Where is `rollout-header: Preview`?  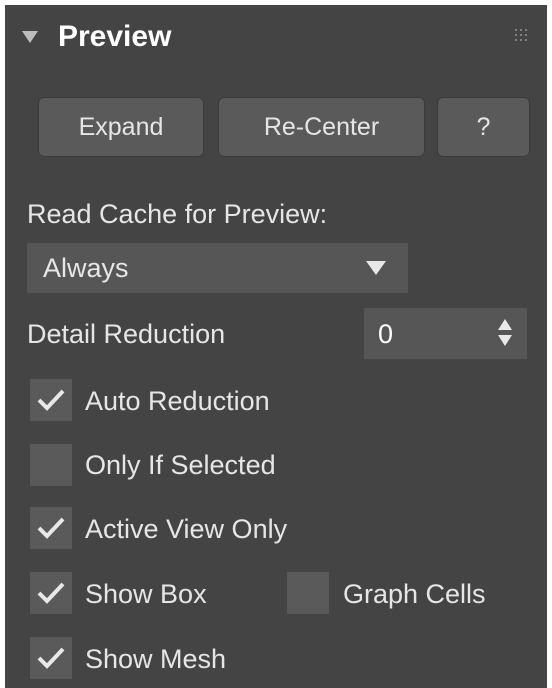
rollout-header: Preview is located at coordinates (276, 36).